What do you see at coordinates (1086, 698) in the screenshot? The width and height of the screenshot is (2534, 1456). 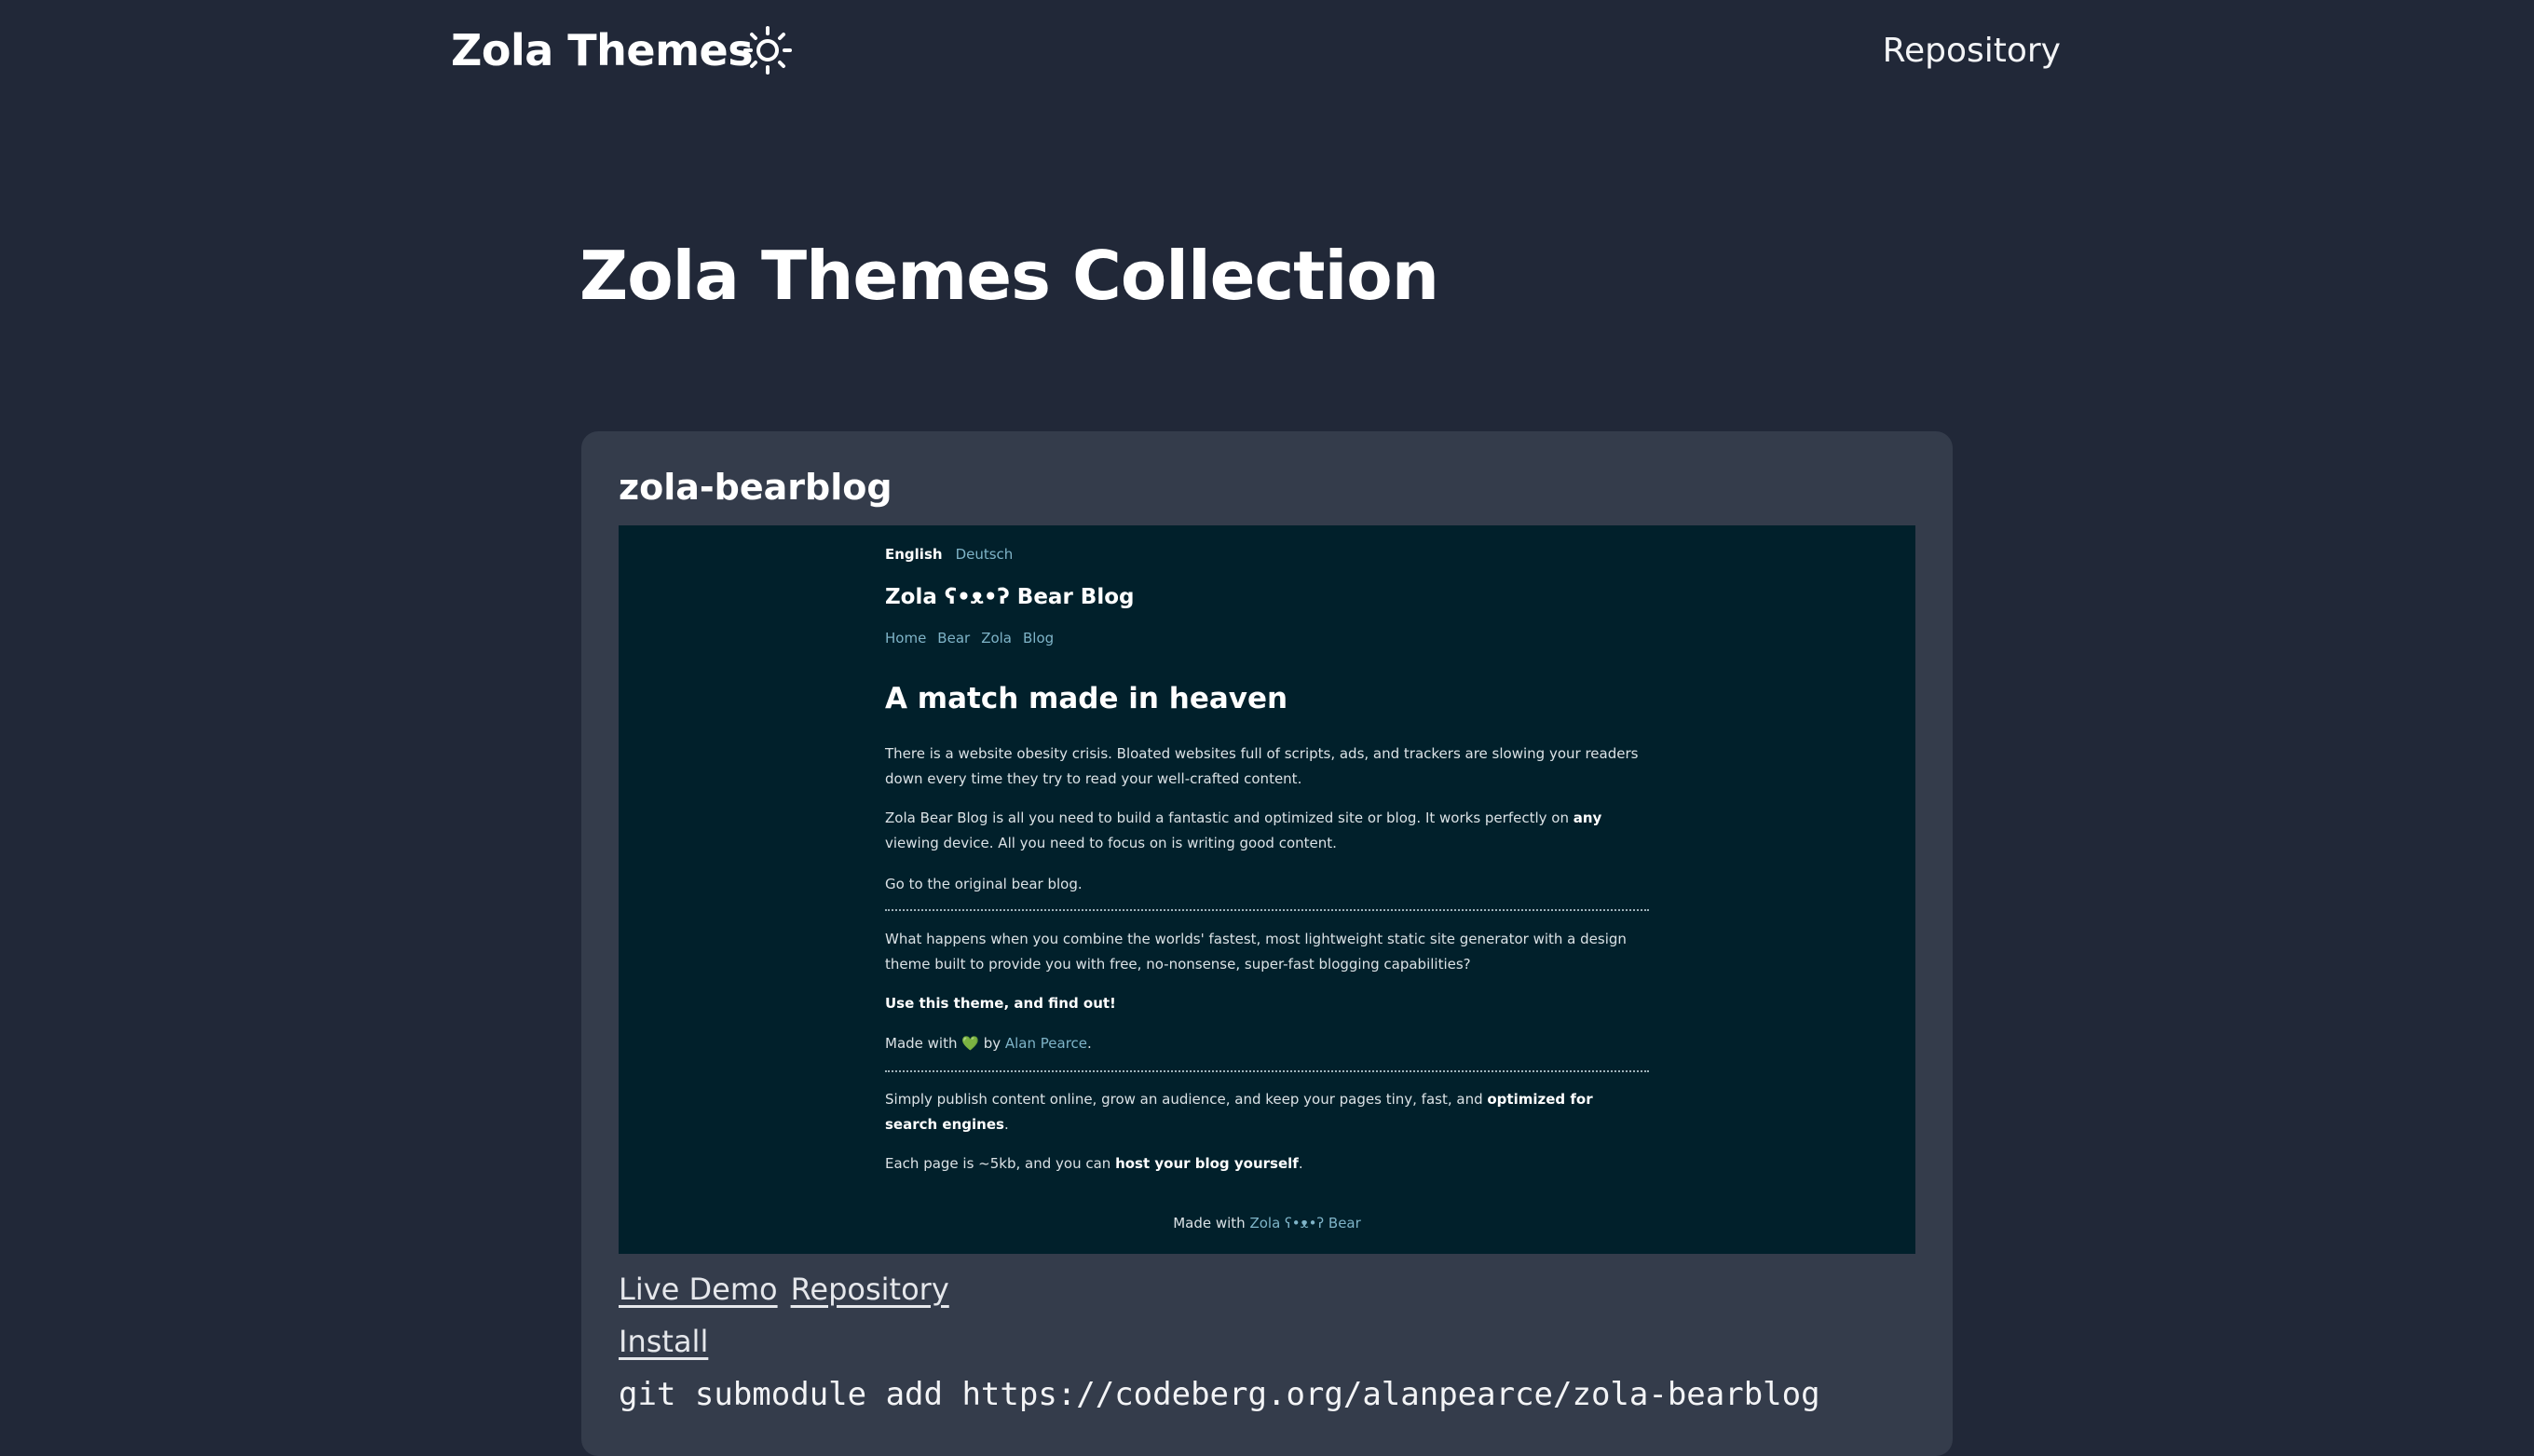 I see `preview-heading: A match made in heaven` at bounding box center [1086, 698].